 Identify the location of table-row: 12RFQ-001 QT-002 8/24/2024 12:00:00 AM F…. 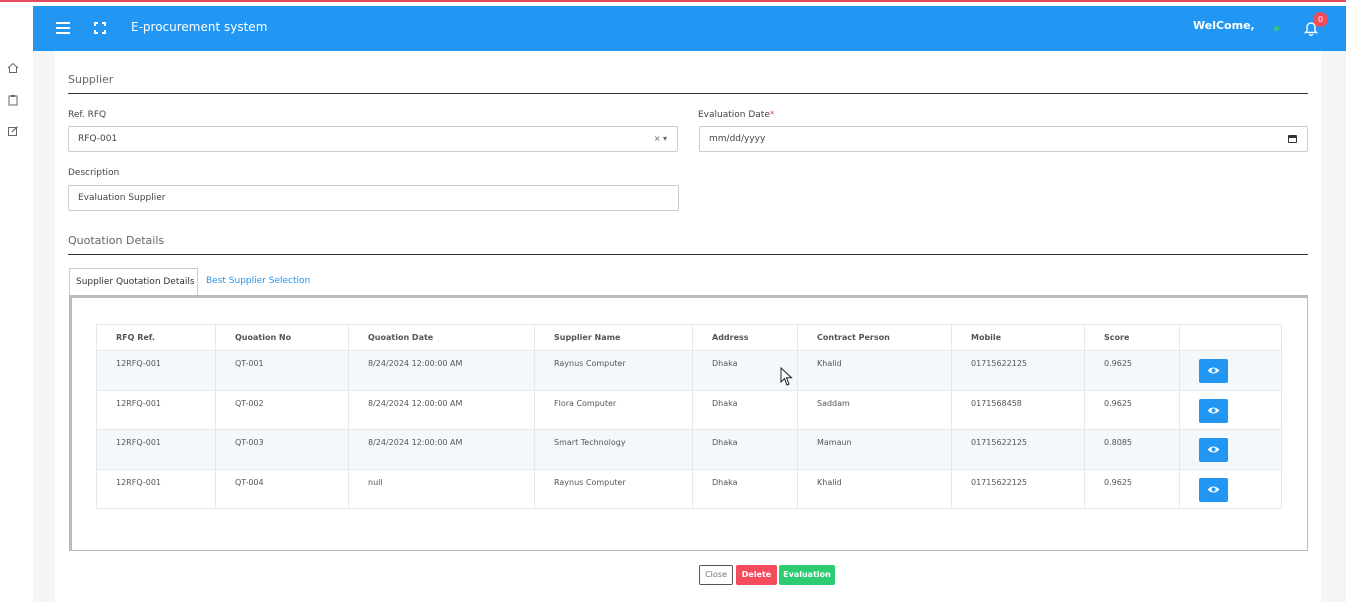
(689, 409).